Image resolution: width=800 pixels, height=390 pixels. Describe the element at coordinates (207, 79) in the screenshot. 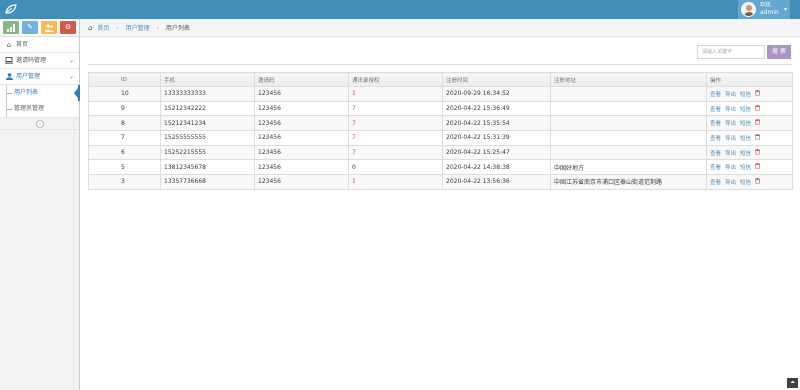

I see `column-header-phone: 手机` at that location.